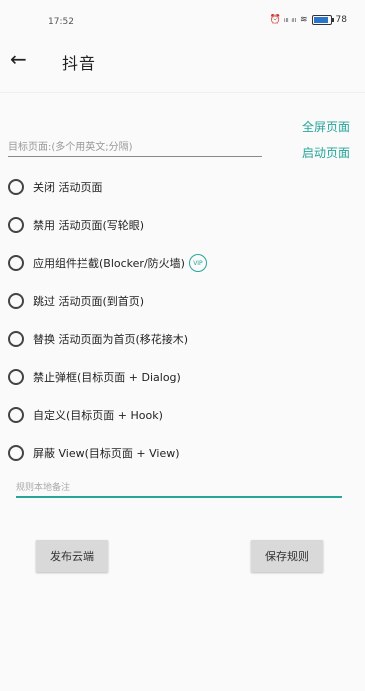  Describe the element at coordinates (89, 301) in the screenshot. I see `option-label: 跳过 活动页面(到首页)` at that location.